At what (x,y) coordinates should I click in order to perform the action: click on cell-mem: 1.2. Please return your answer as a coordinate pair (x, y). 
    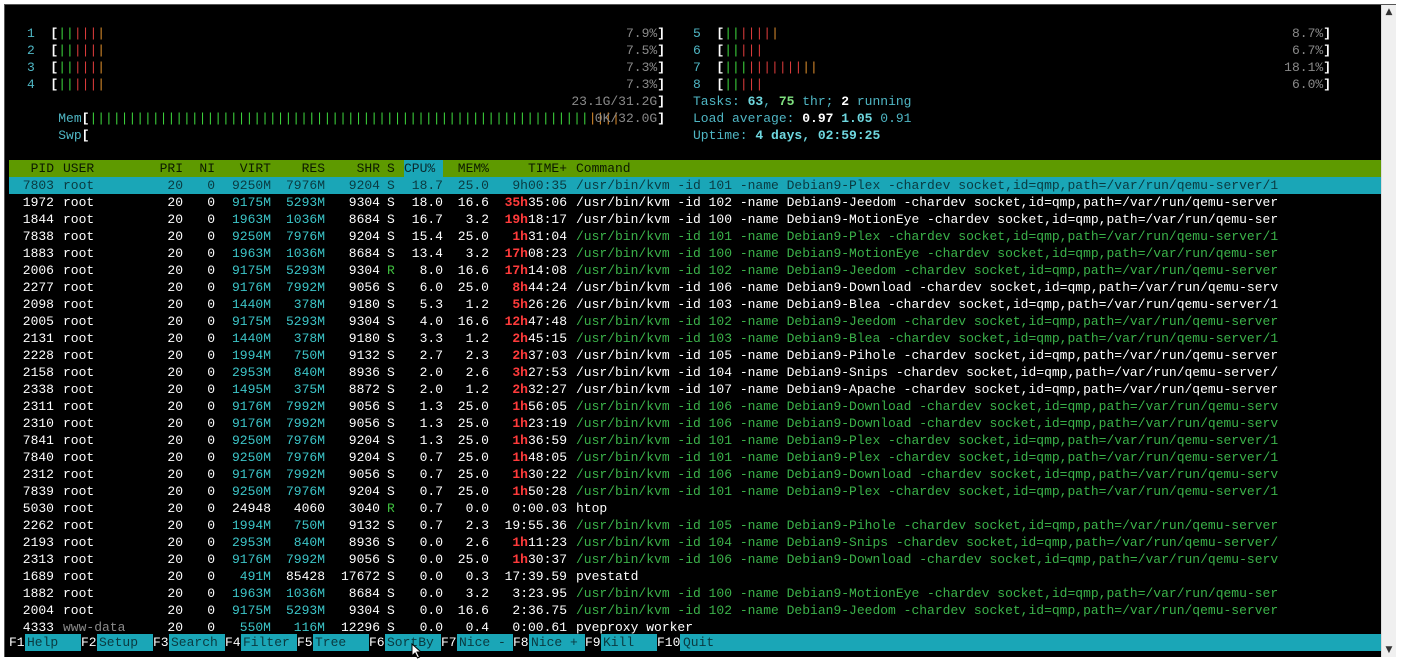
    Looking at the image, I should click on (477, 304).